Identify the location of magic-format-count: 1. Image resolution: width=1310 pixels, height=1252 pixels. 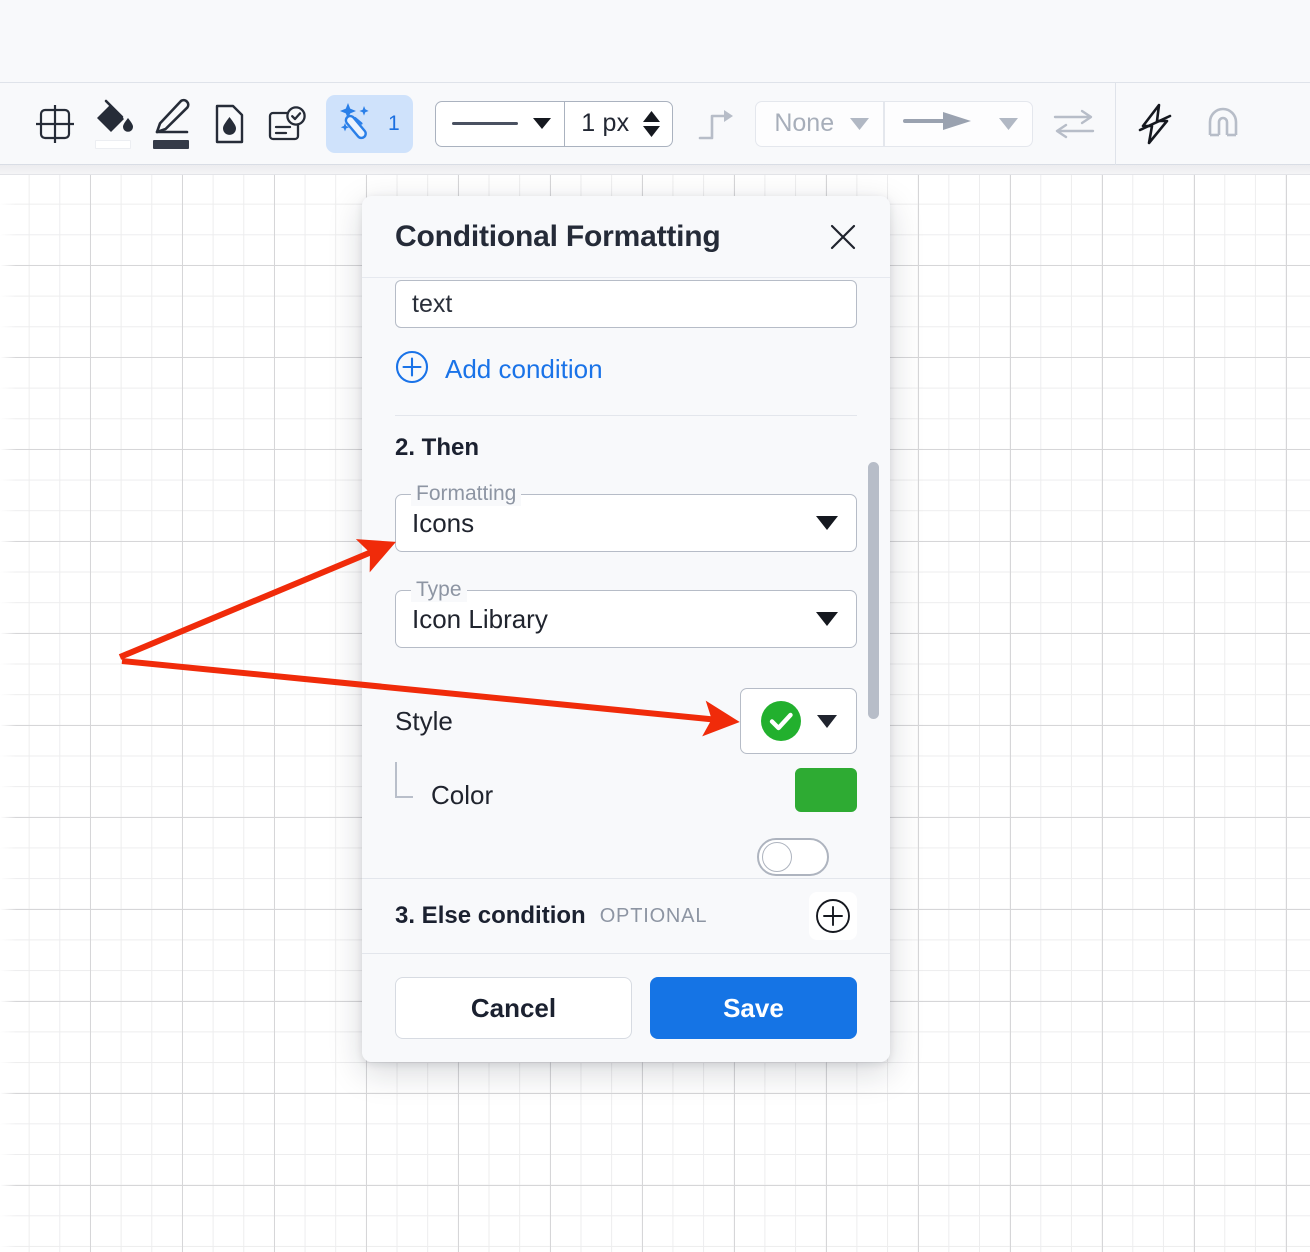
(394, 123).